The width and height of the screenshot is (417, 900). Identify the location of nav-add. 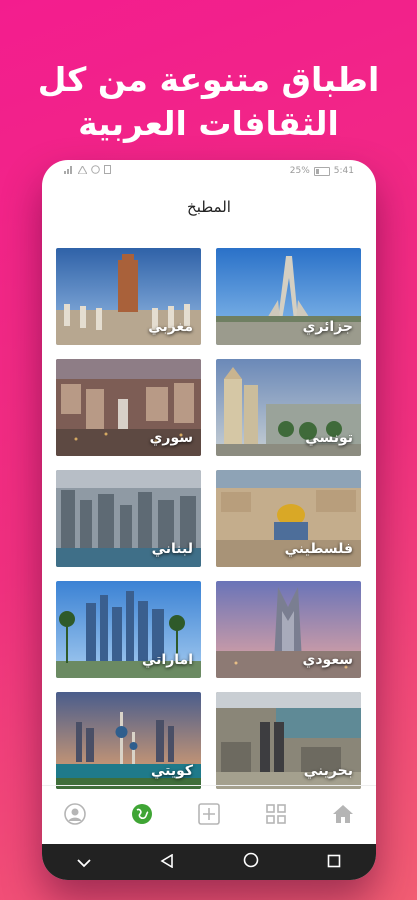
(209, 816).